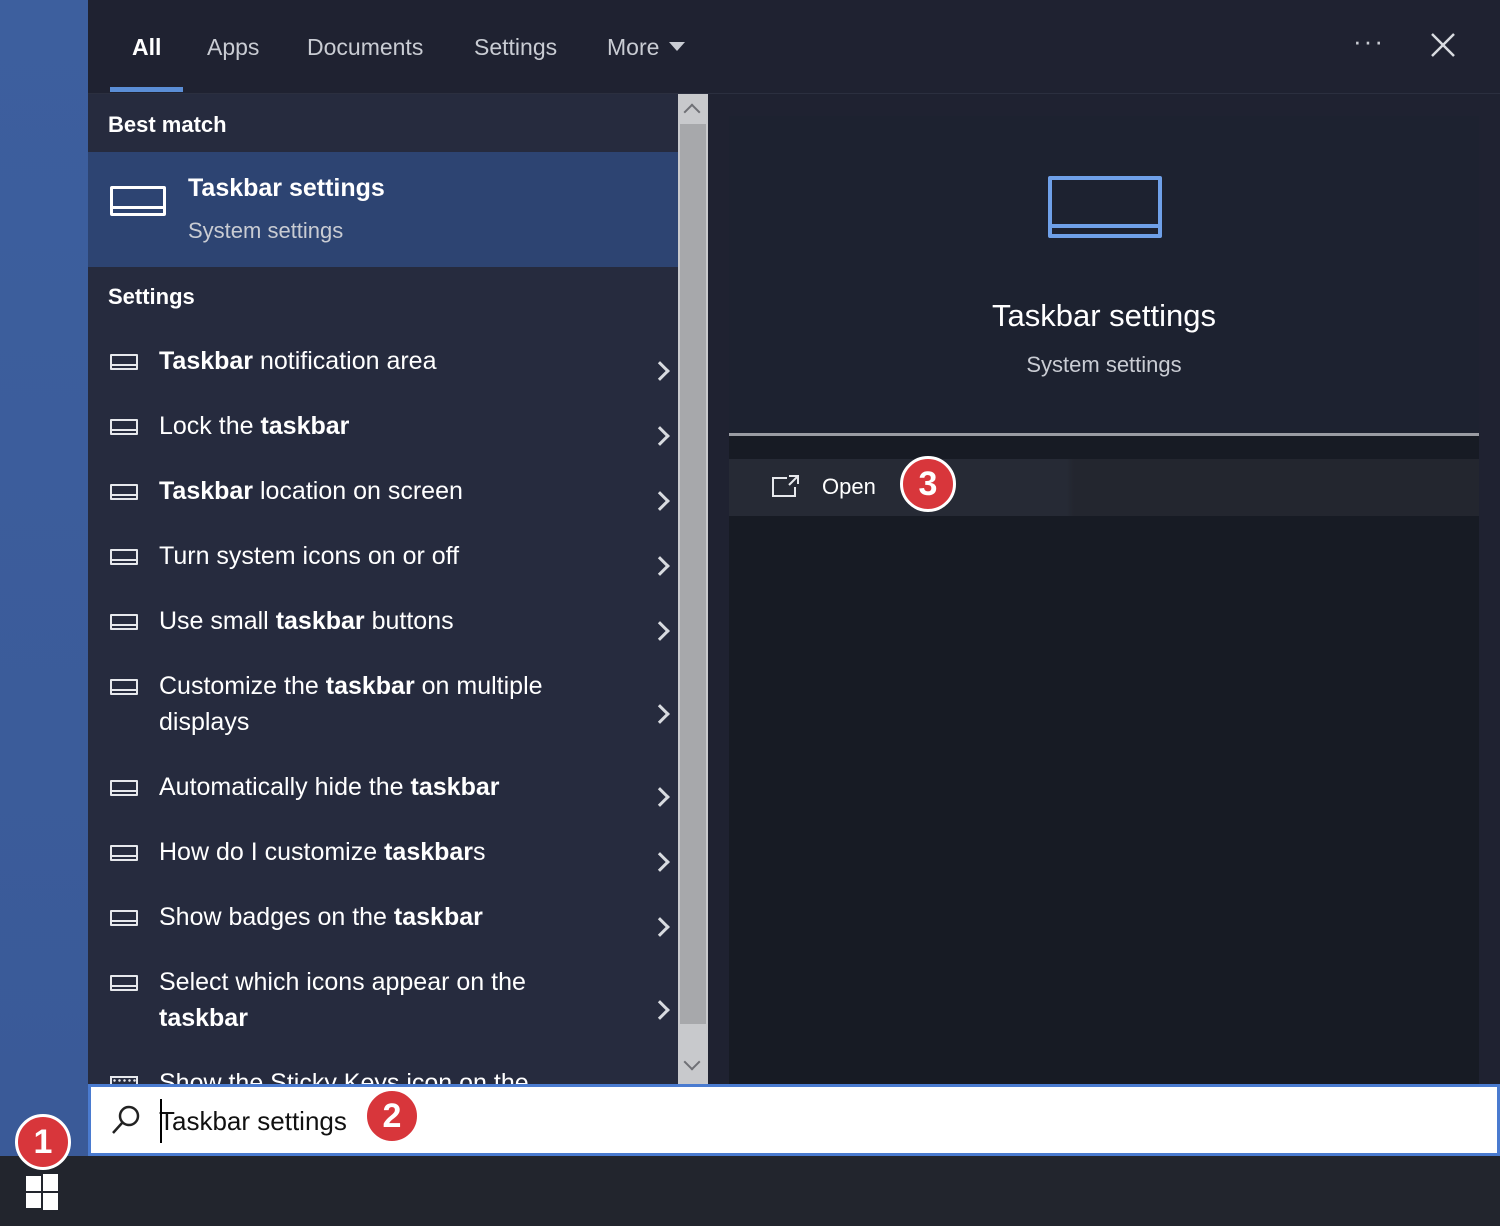 Image resolution: width=1500 pixels, height=1226 pixels. What do you see at coordinates (392, 1116) in the screenshot?
I see `callout-badge-2: 2` at bounding box center [392, 1116].